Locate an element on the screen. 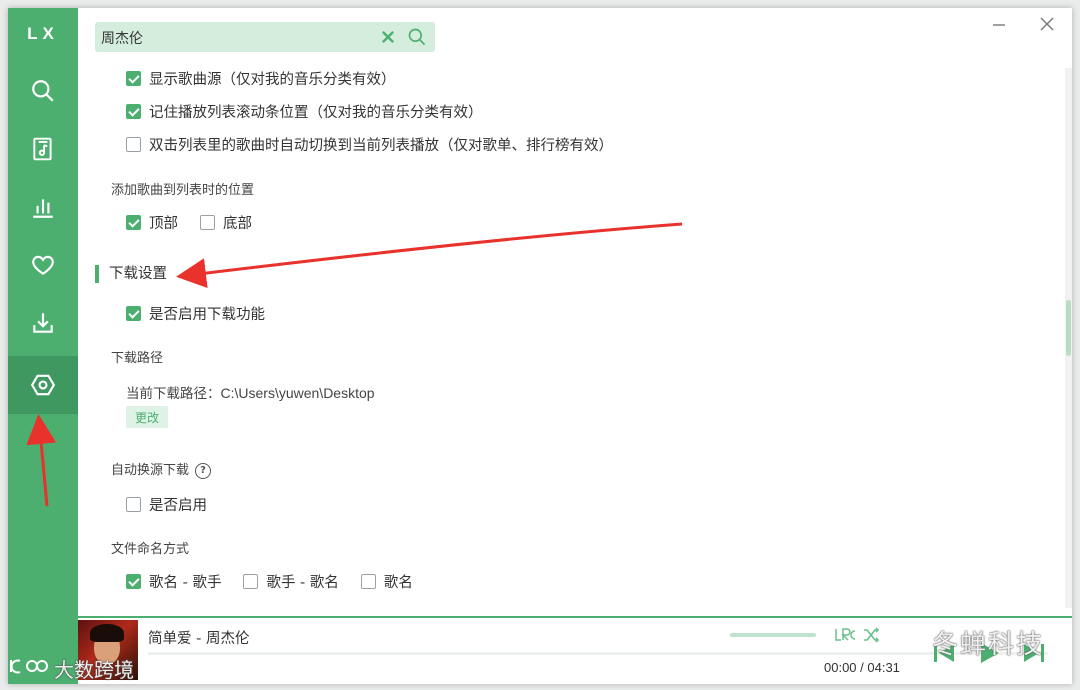 This screenshot has height=690, width=1080. option-label-name-artist: 歌名 - 歌手 is located at coordinates (185, 581).